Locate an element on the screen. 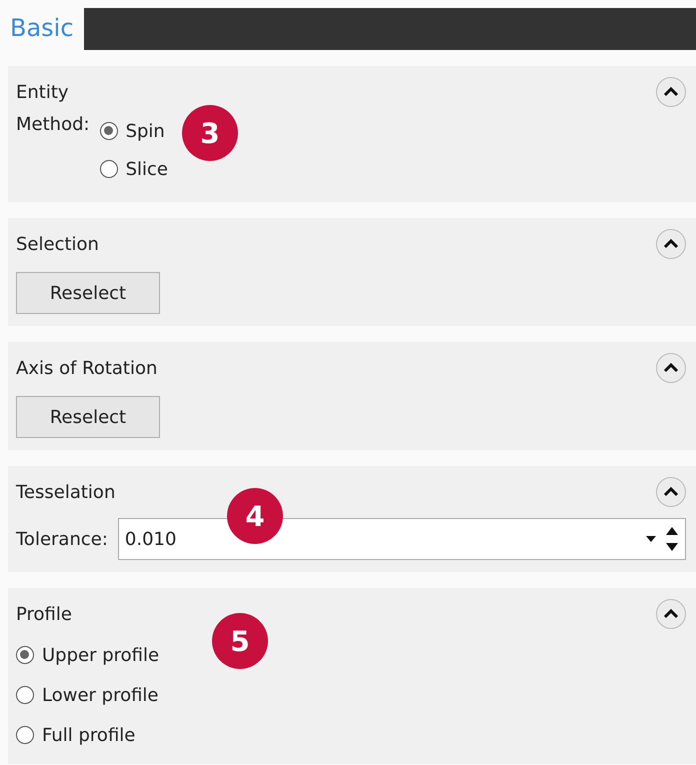  radio-option: Slice is located at coordinates (134, 169).